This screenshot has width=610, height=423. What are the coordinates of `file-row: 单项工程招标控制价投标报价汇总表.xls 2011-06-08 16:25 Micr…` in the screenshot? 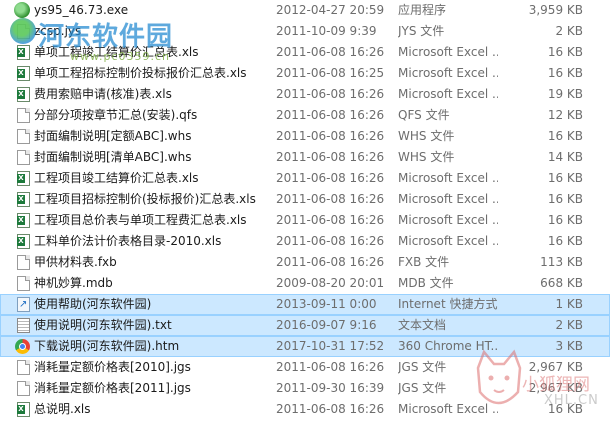 It's located at (305, 73).